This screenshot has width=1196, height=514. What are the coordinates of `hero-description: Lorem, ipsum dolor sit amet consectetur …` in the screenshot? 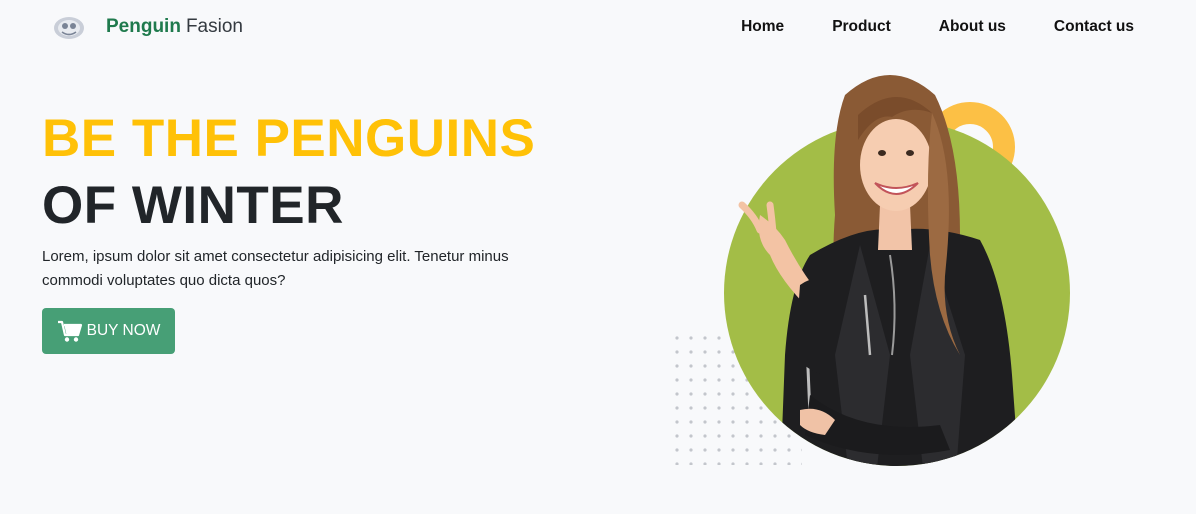 It's located at (275, 268).